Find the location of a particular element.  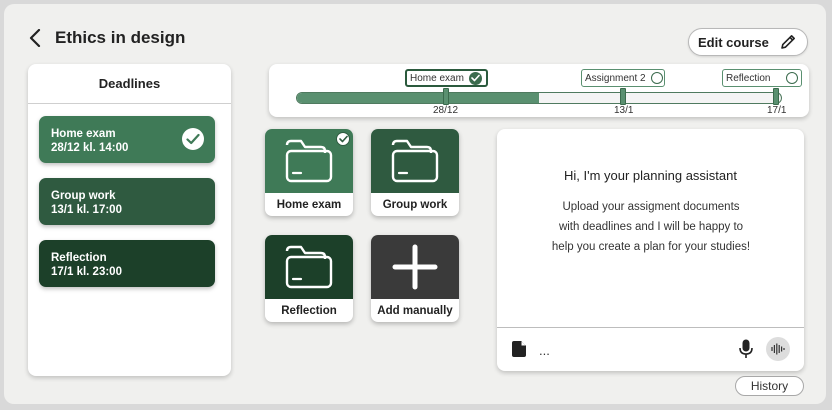

tile-reflection: Reflection is located at coordinates (309, 278).